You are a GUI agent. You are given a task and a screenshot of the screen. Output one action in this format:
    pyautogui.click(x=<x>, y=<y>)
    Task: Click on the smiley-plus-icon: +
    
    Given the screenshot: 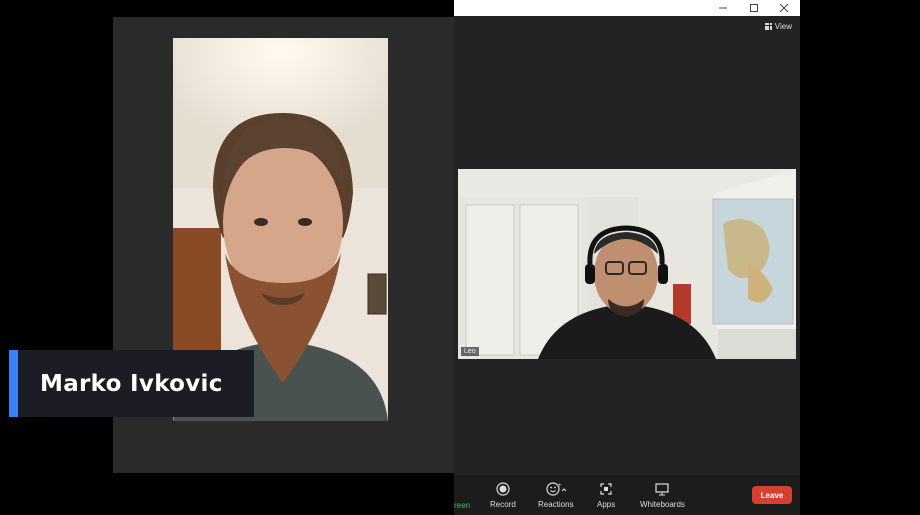 What is the action you would take?
    pyautogui.click(x=556, y=488)
    